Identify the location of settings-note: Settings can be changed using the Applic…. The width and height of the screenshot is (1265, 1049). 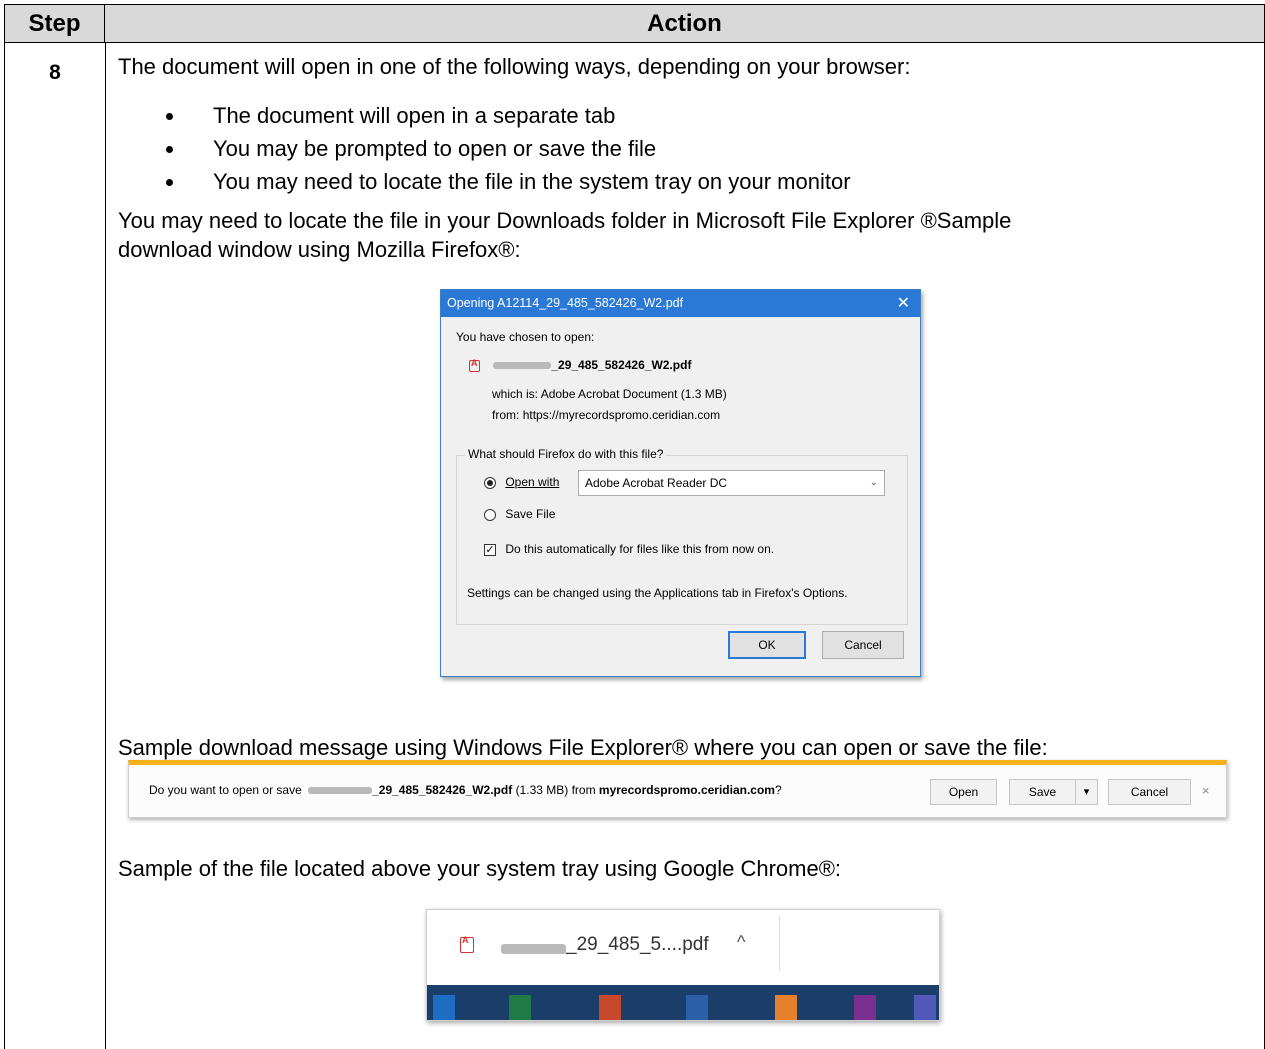
(657, 593).